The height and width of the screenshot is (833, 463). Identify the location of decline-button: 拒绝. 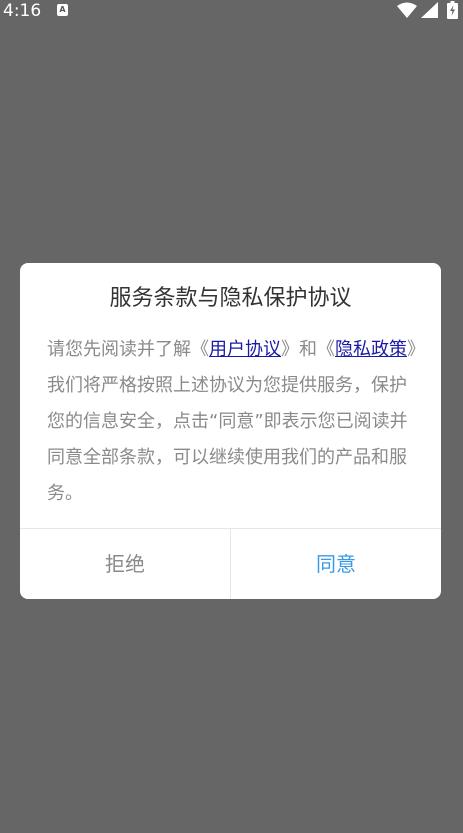
(125, 564).